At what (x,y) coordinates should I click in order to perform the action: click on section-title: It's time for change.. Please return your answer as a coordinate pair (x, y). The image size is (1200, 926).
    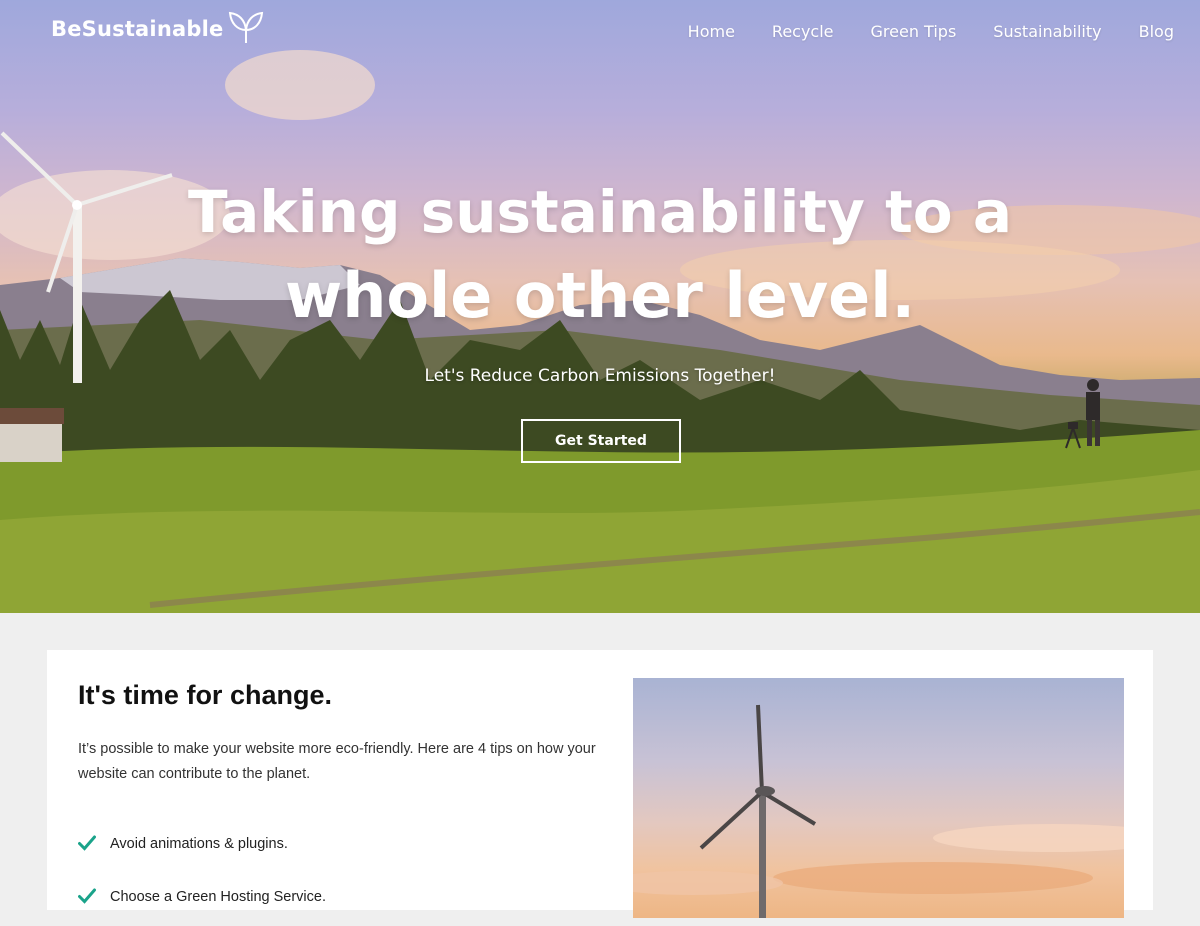
    Looking at the image, I should click on (205, 695).